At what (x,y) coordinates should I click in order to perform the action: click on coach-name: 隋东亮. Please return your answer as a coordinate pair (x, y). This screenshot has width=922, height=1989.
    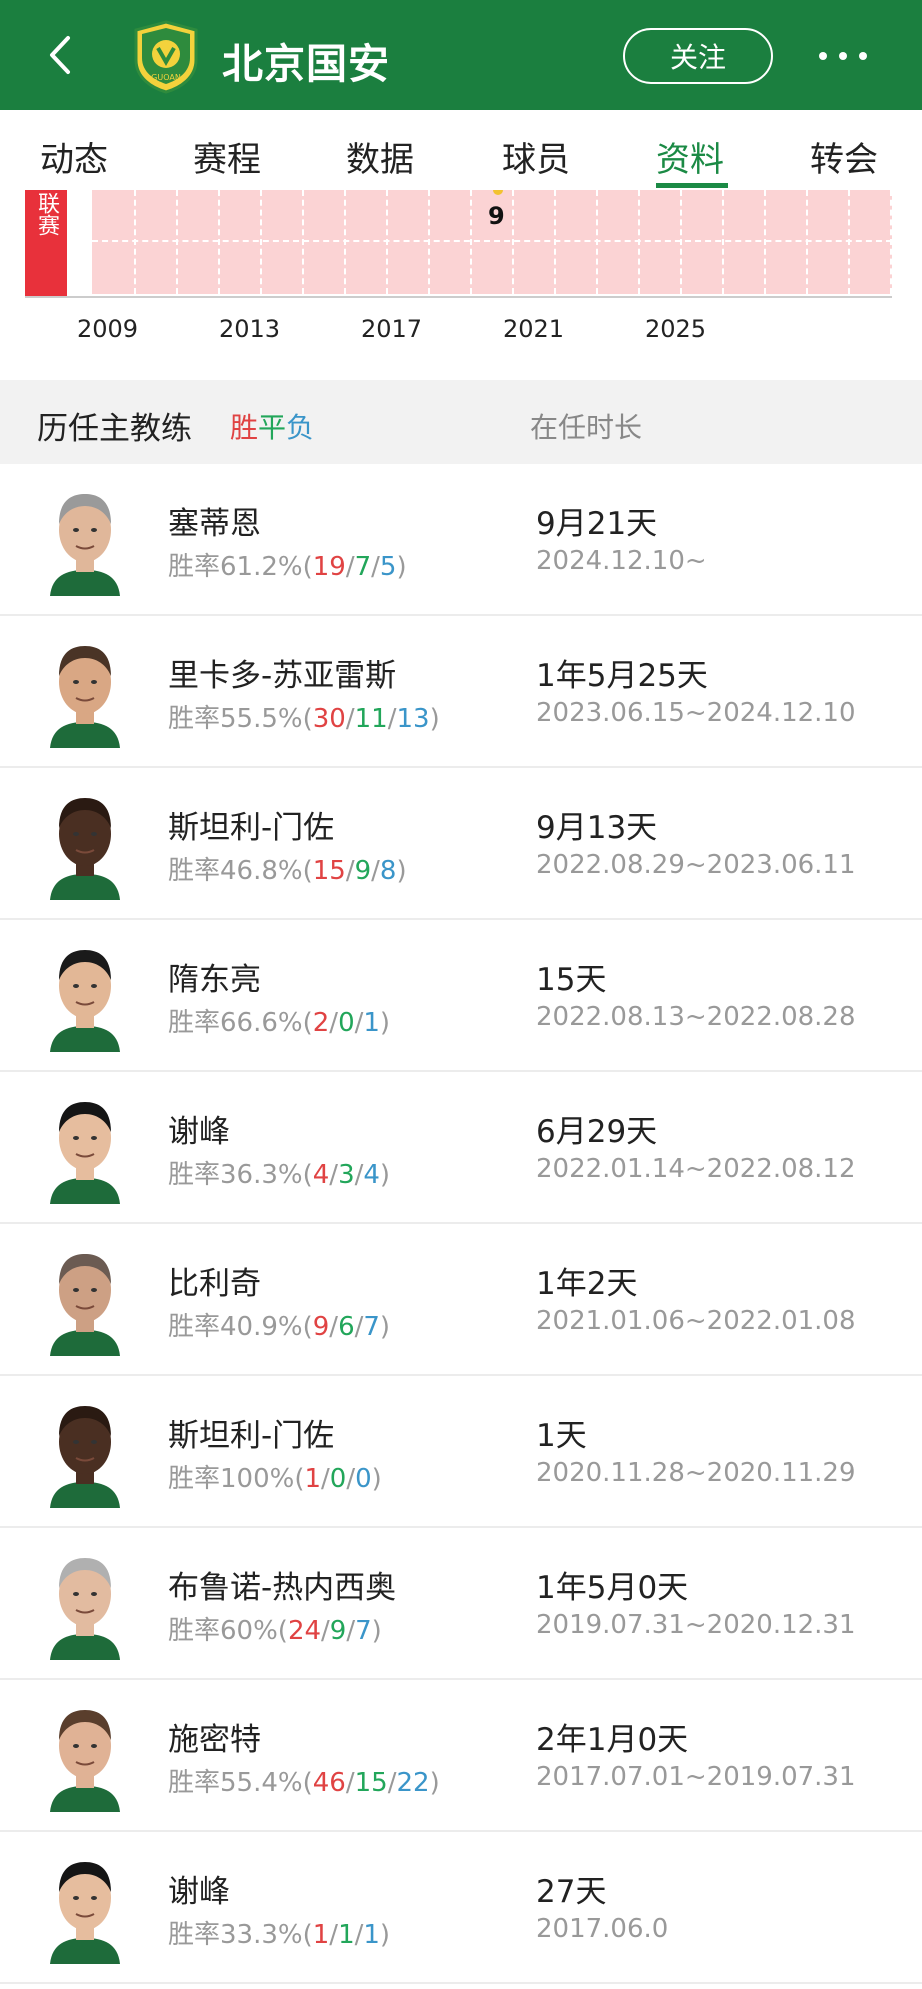
    Looking at the image, I should click on (214, 980).